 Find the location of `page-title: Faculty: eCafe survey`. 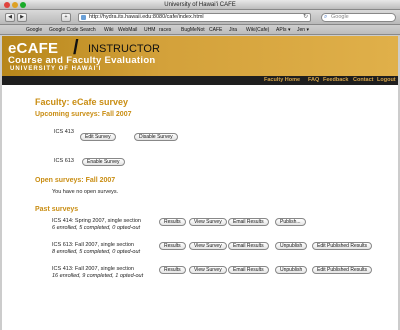

page-title: Faculty: eCafe survey is located at coordinates (82, 102).